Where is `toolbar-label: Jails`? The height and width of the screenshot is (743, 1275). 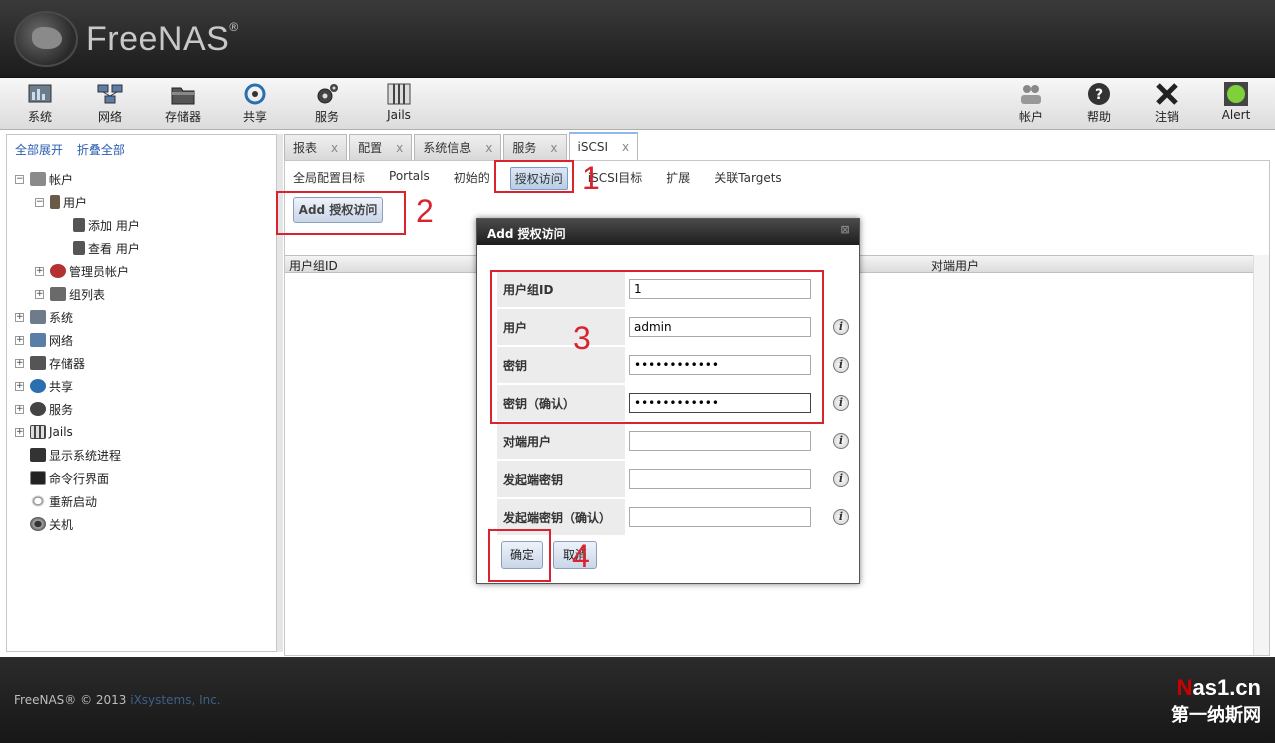
toolbar-label: Jails is located at coordinates (399, 115).